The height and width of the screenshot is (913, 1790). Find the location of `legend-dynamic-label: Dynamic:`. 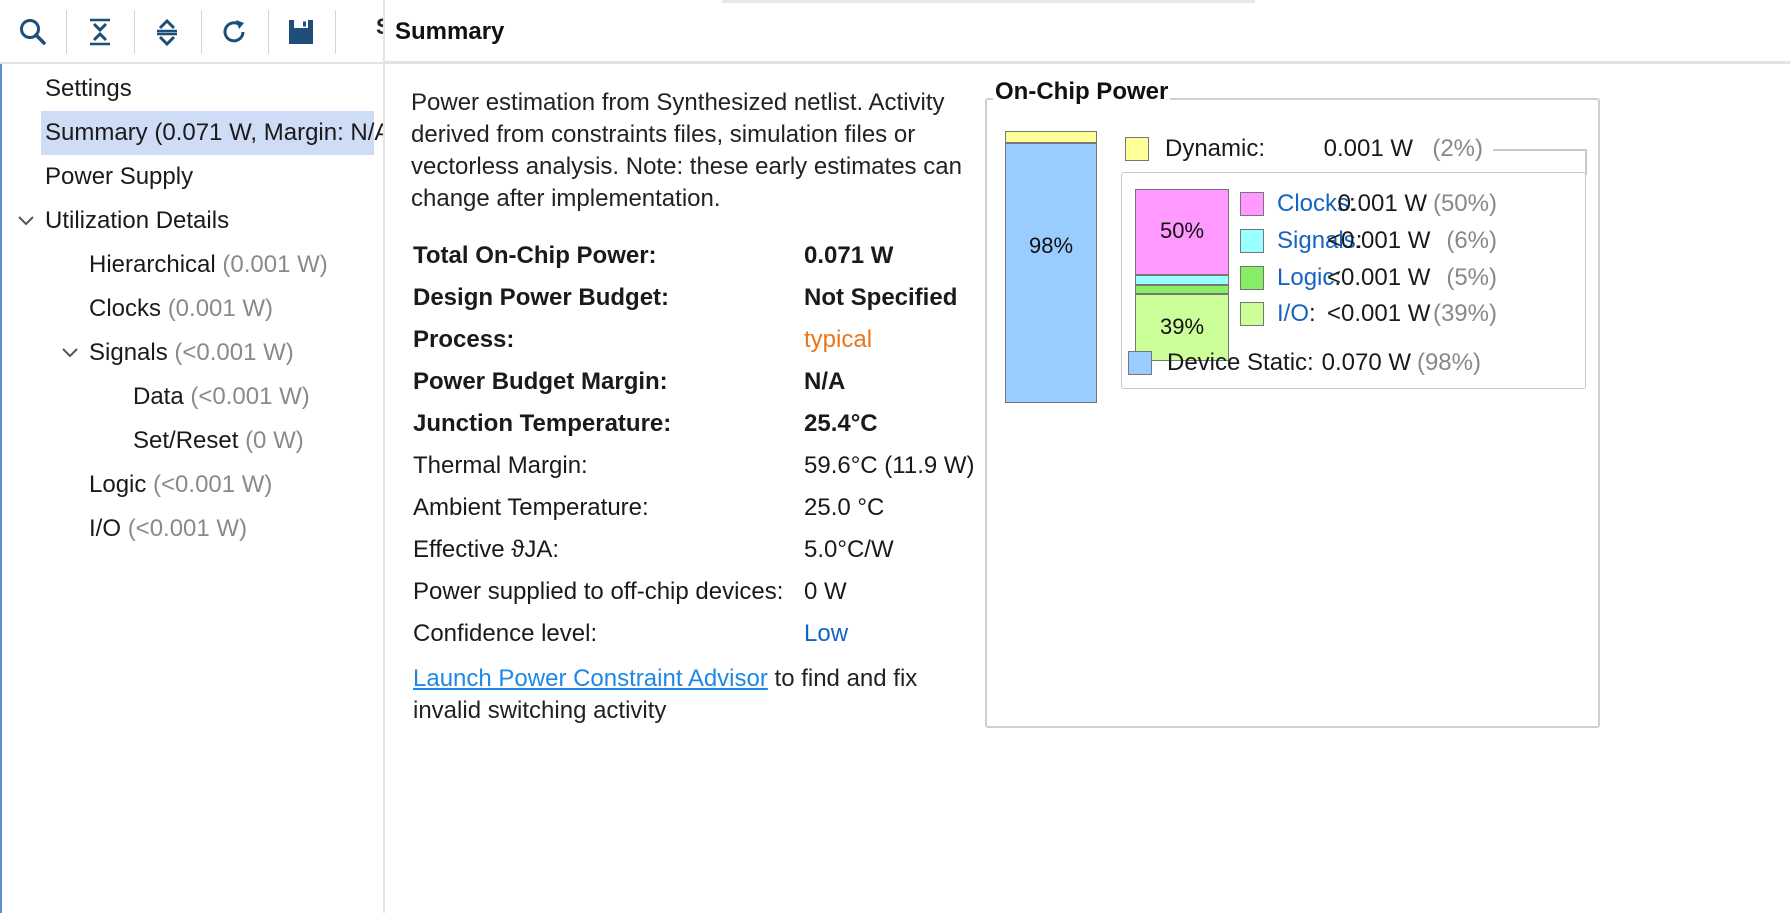

legend-dynamic-label: Dynamic: is located at coordinates (1215, 148).